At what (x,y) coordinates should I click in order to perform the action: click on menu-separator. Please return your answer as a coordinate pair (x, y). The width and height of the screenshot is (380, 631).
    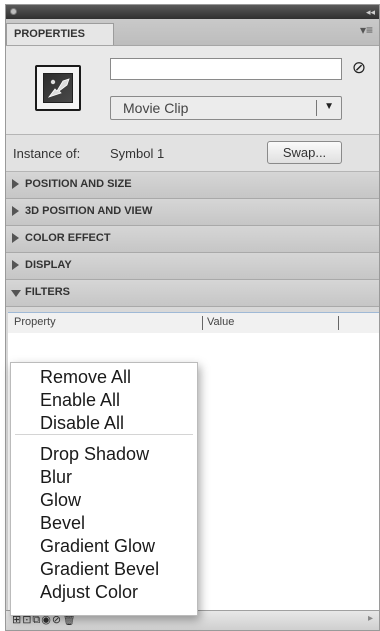
    Looking at the image, I should click on (104, 434).